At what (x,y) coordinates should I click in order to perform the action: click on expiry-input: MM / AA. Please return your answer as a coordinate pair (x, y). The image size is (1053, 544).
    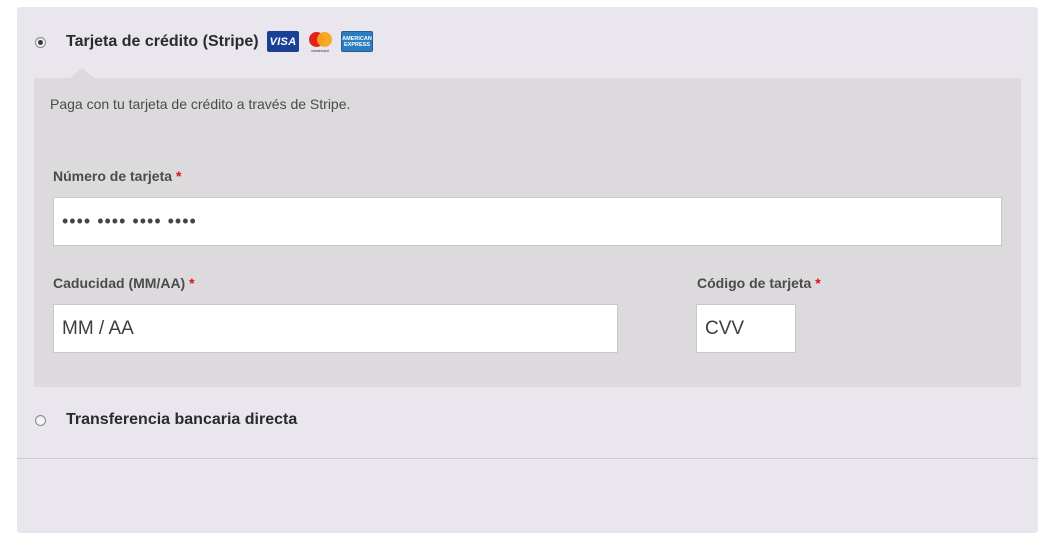
    Looking at the image, I should click on (335, 328).